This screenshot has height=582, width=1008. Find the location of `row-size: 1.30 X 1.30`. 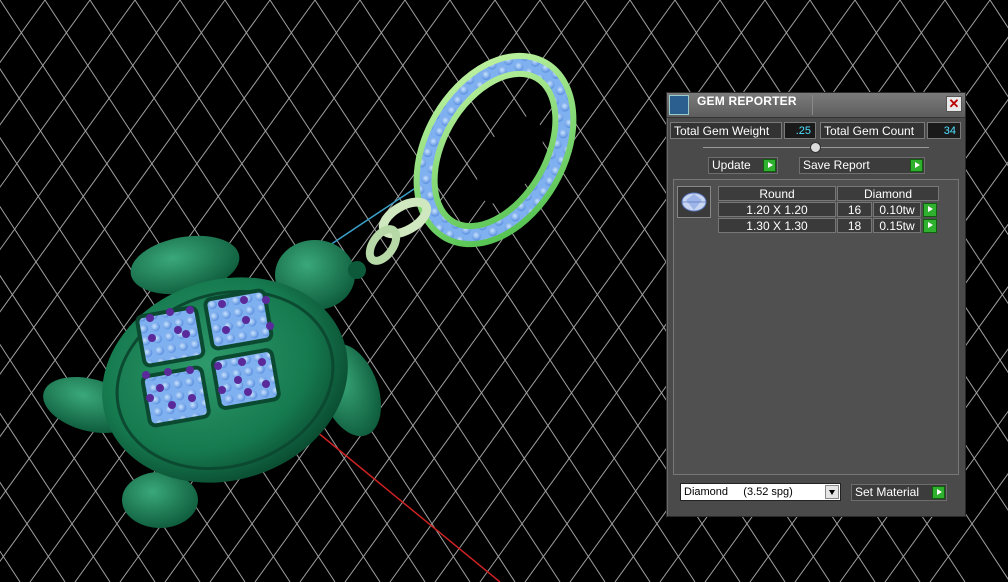

row-size: 1.30 X 1.30 is located at coordinates (777, 225).